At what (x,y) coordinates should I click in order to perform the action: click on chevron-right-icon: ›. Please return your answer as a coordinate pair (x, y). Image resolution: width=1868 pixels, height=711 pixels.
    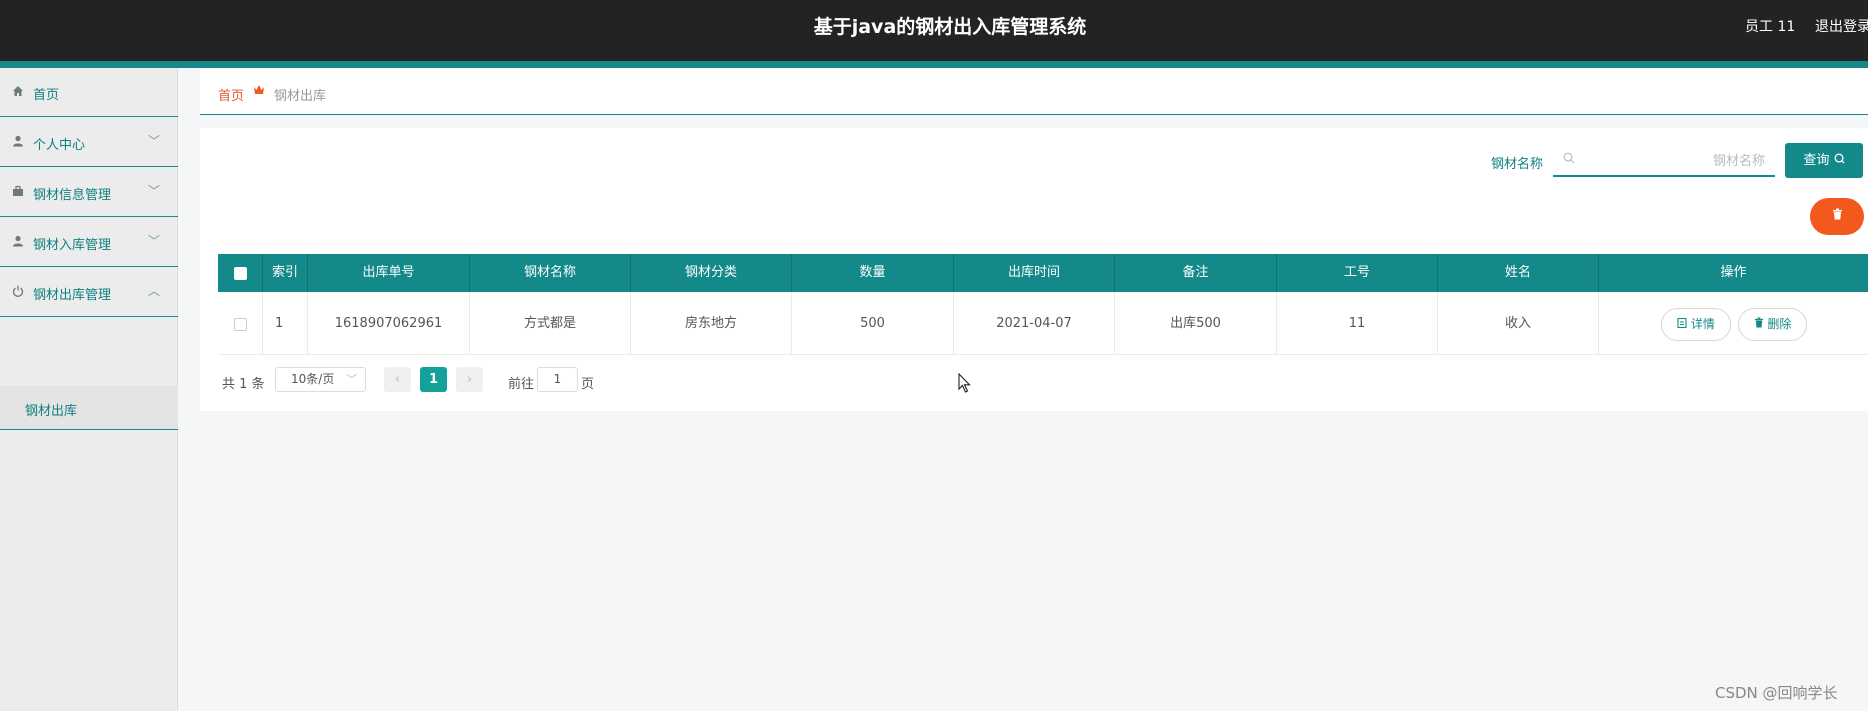
    Looking at the image, I should click on (469, 379).